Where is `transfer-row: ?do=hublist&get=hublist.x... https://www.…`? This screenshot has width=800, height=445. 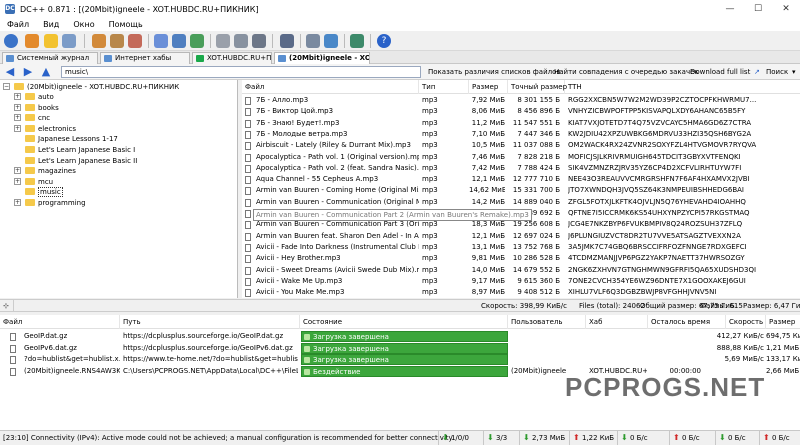 transfer-row: ?do=hublist&get=hublist.x... https://www.… is located at coordinates (400, 359).